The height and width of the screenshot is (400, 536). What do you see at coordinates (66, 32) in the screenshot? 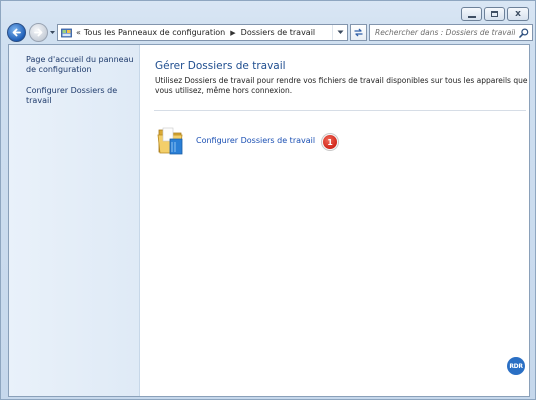
I see `control-panel-icon` at bounding box center [66, 32].